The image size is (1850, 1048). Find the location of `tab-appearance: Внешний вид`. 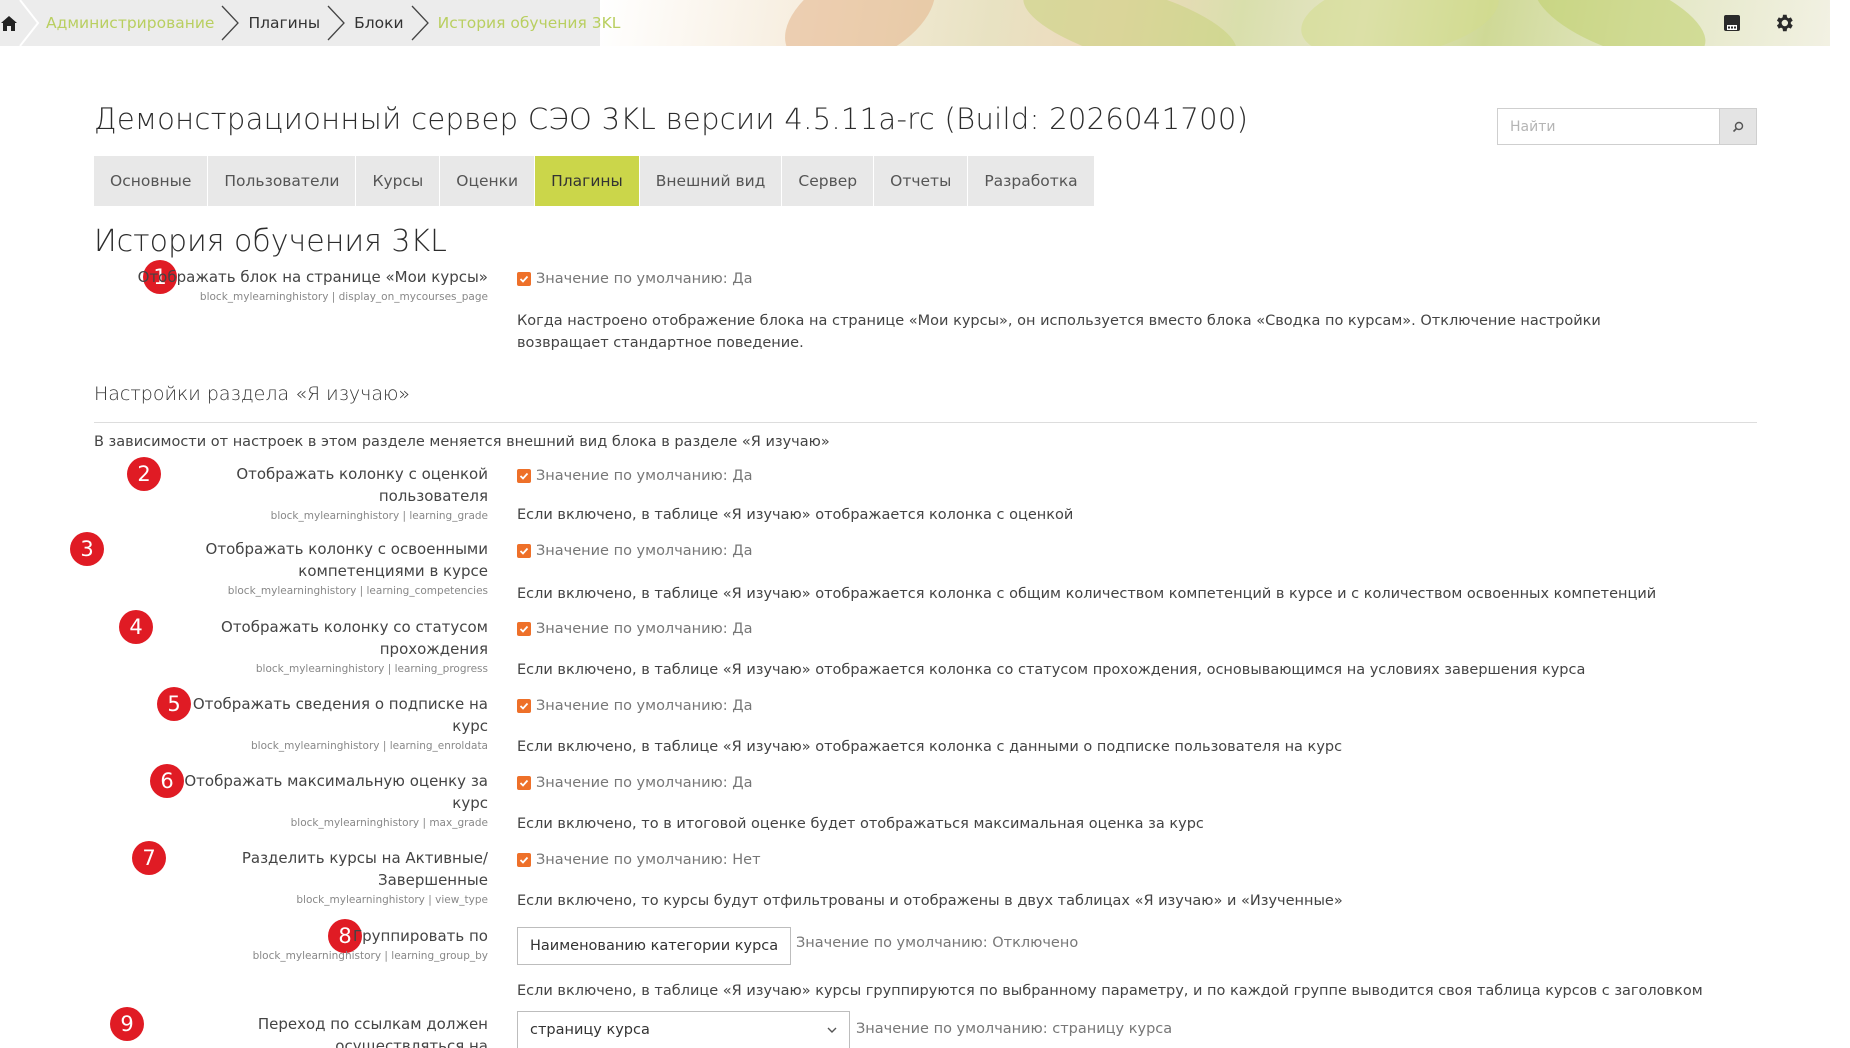

tab-appearance: Внешний вид is located at coordinates (711, 181).